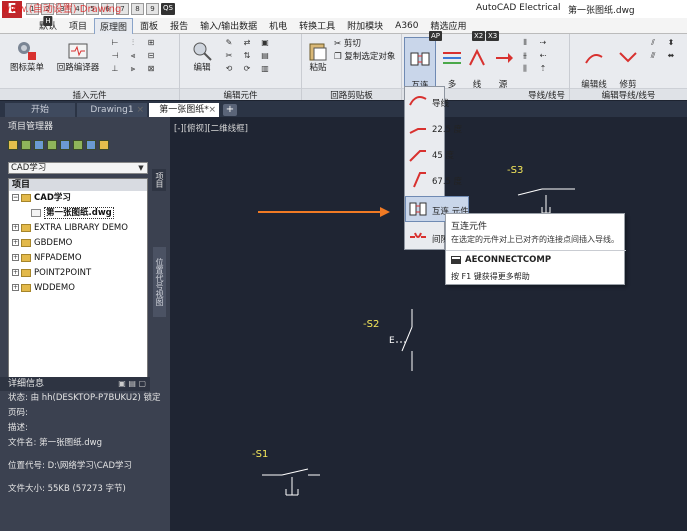 This screenshot has height=531, width=687. I want to click on command-icon, so click(456, 260).